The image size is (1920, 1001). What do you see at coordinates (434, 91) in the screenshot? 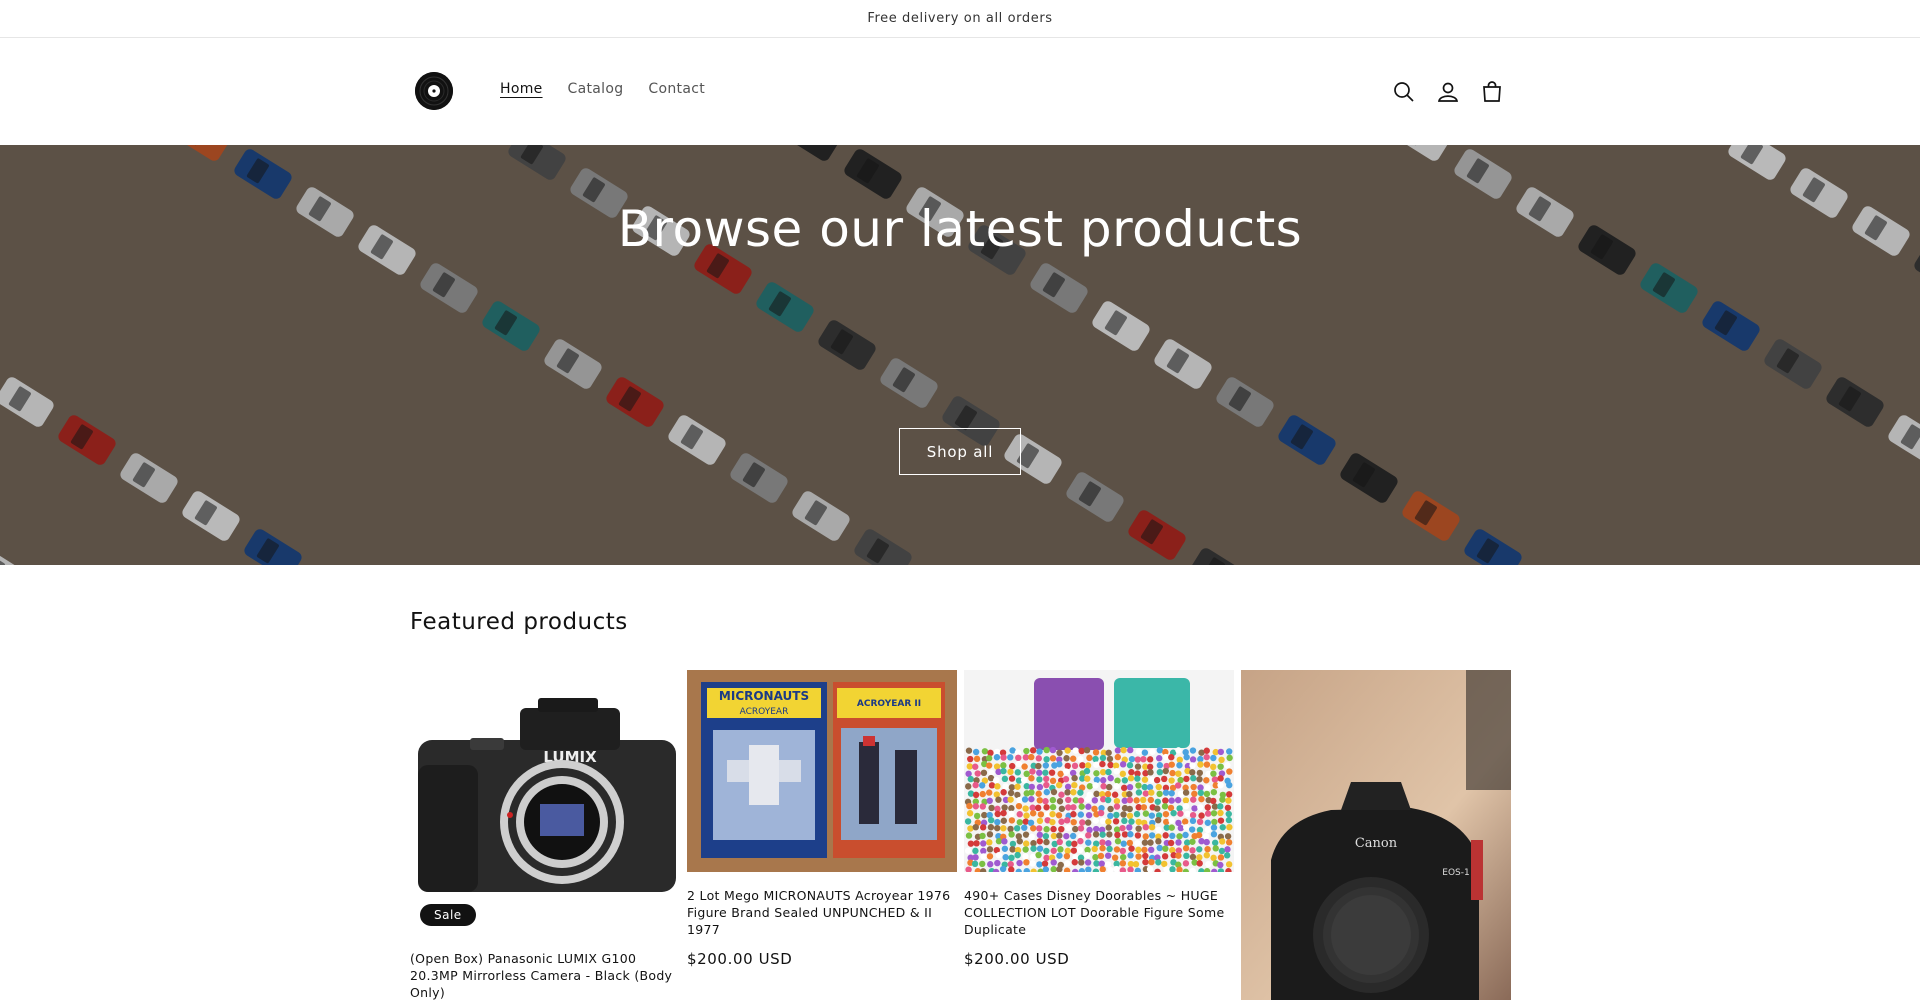
I see `vinyl-record-logo` at bounding box center [434, 91].